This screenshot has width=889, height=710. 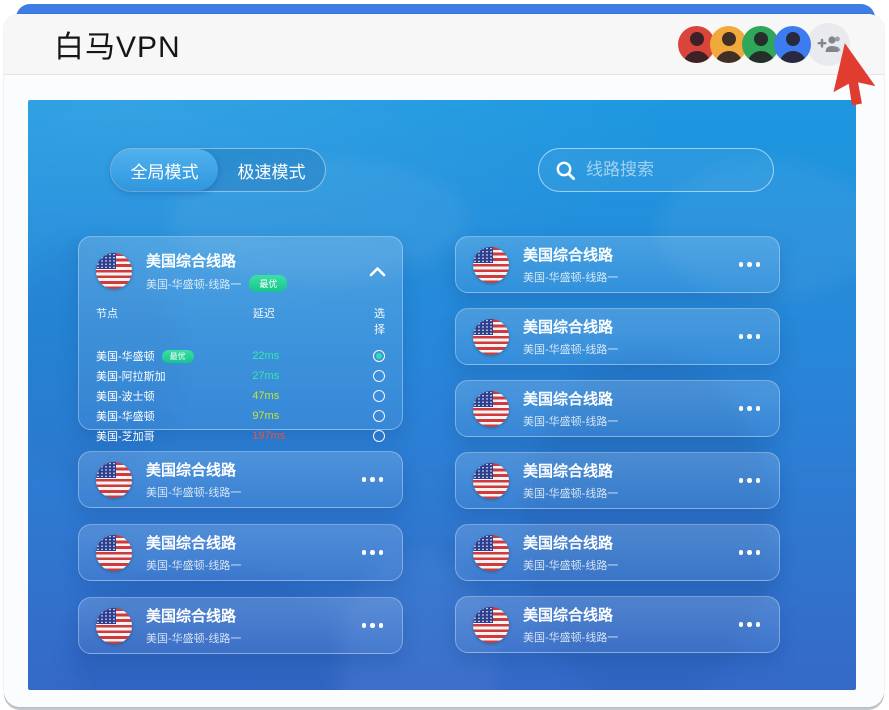 I want to click on card-text: 美国综合线路 美国-华盛顿-线路一 最优, so click(x=217, y=271).